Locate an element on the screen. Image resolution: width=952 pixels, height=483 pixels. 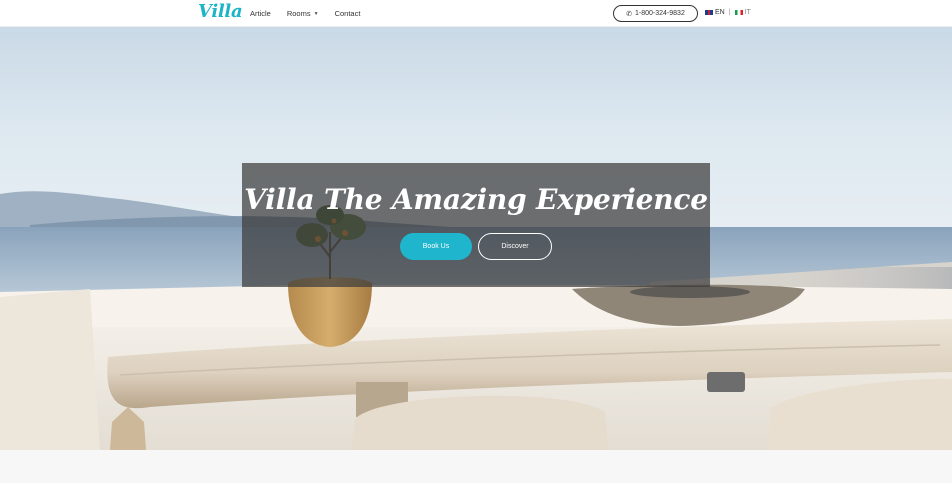
caret-down-icon: ▼ is located at coordinates (316, 13).